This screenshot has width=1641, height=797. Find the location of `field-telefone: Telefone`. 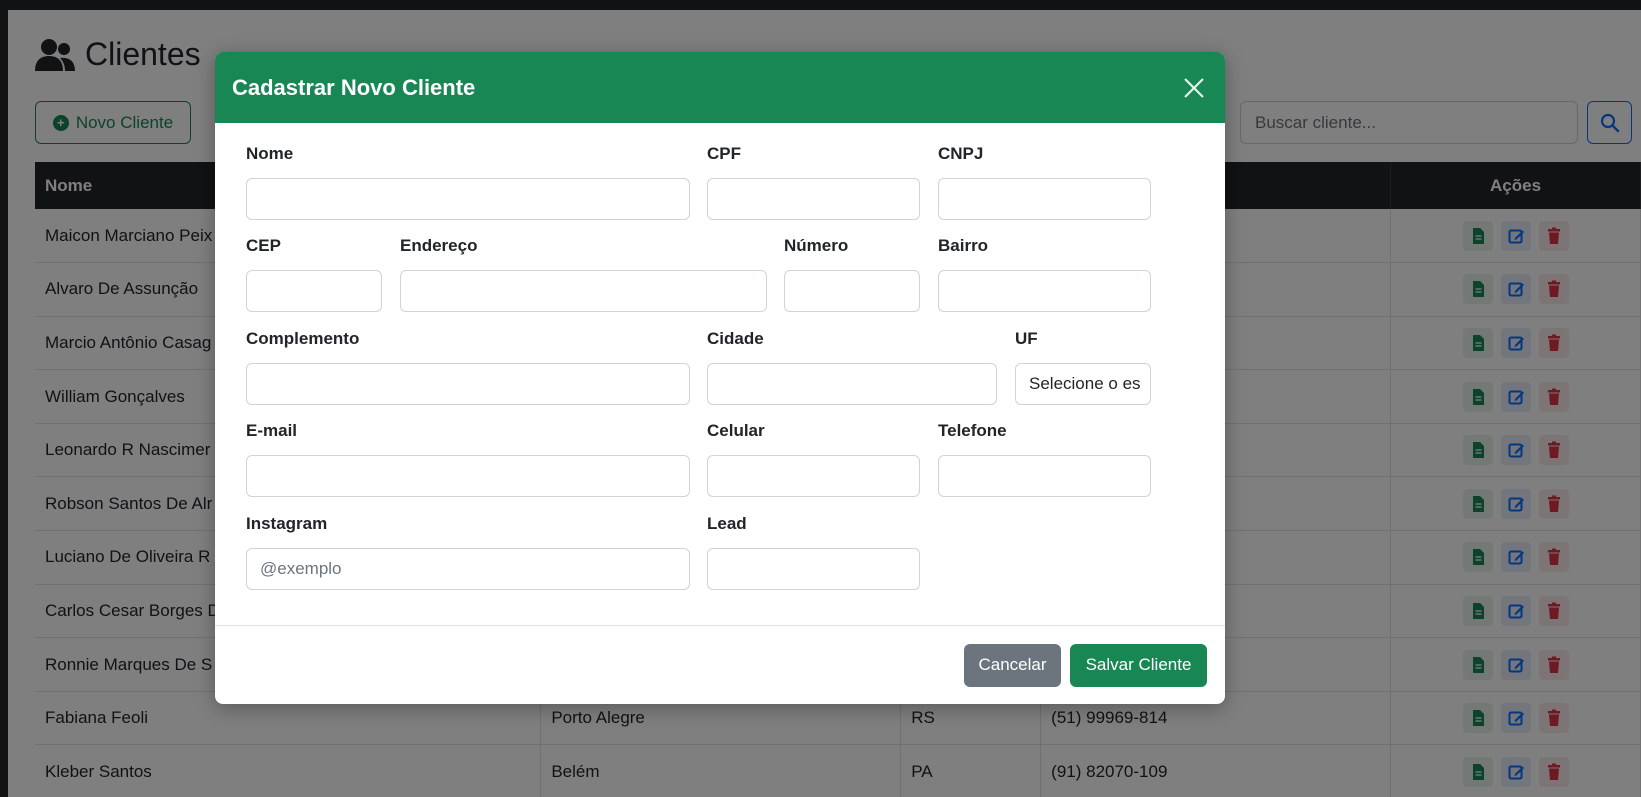

field-telefone: Telefone is located at coordinates (1044, 459).